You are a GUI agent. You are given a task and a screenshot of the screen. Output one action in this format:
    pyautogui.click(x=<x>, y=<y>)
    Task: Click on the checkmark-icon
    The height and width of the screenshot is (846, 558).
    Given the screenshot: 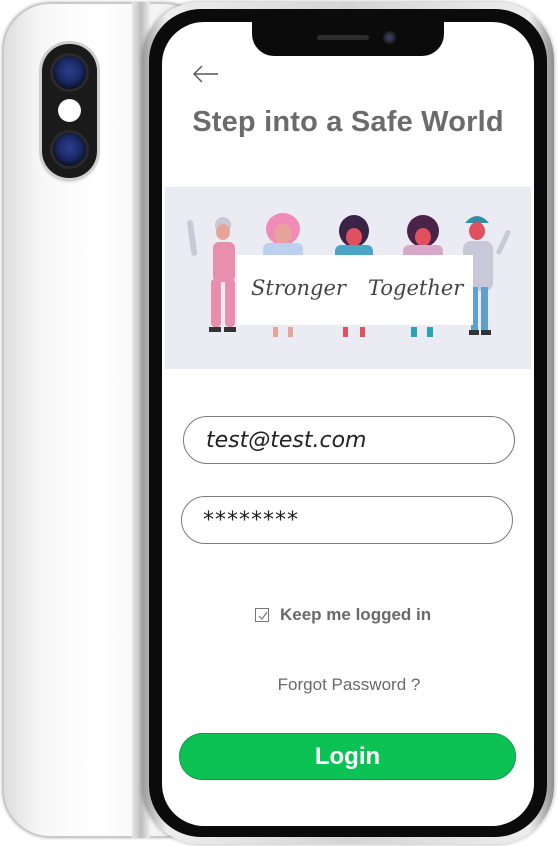 What is the action you would take?
    pyautogui.click(x=263, y=615)
    